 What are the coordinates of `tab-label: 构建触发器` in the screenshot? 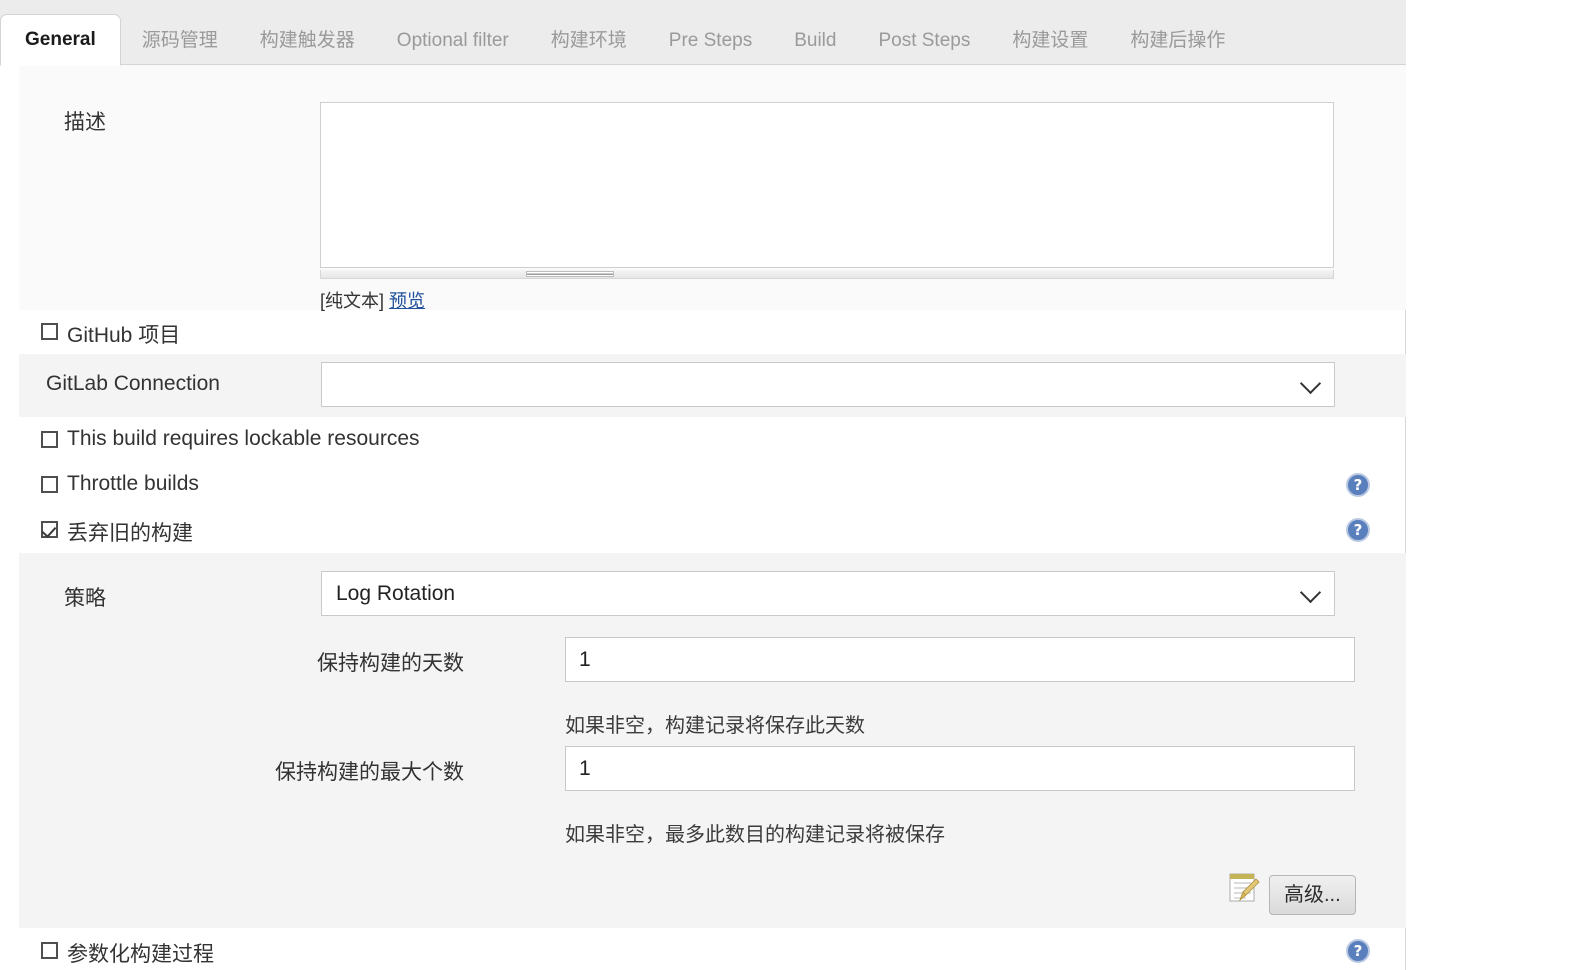 It's located at (307, 40).